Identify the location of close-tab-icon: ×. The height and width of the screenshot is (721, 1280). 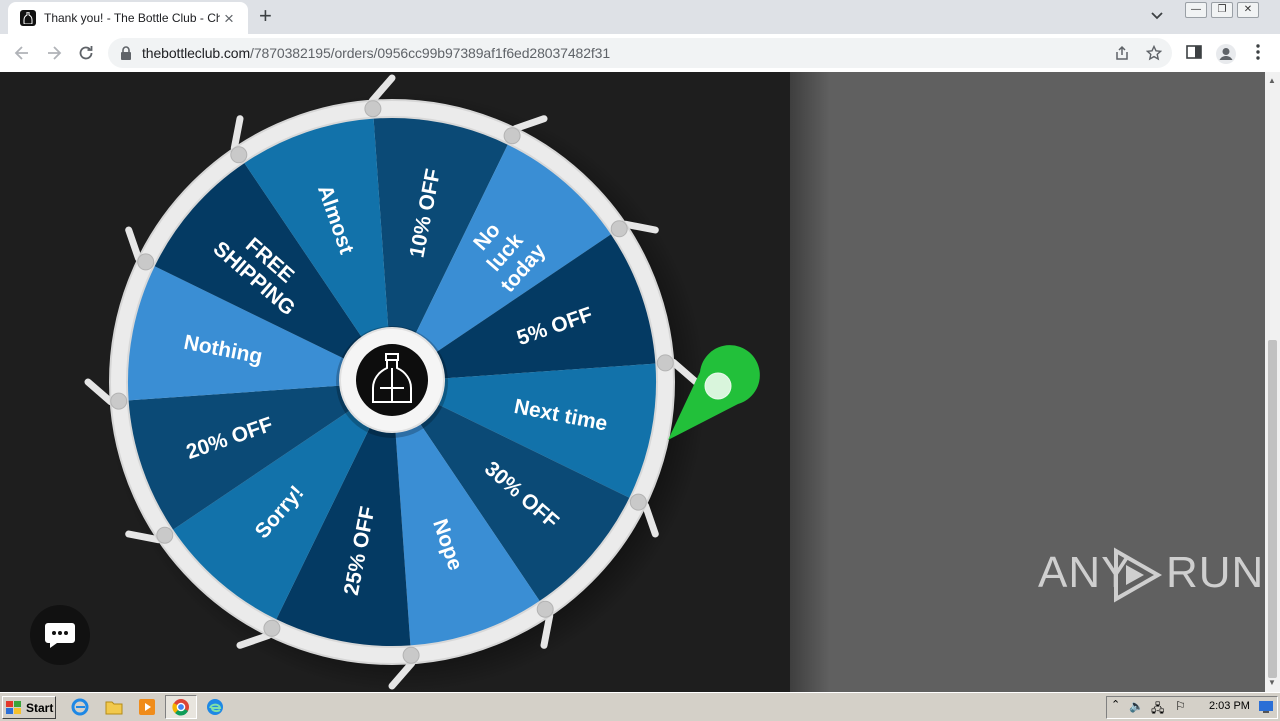
(229, 18).